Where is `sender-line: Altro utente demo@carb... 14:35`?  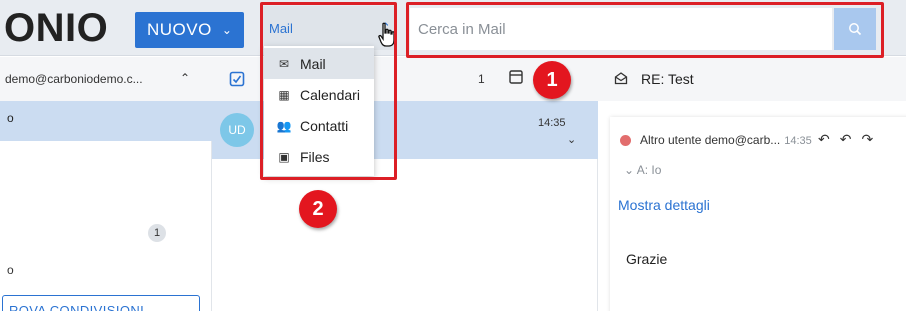
sender-line: Altro utente demo@carb... 14:35 is located at coordinates (726, 140).